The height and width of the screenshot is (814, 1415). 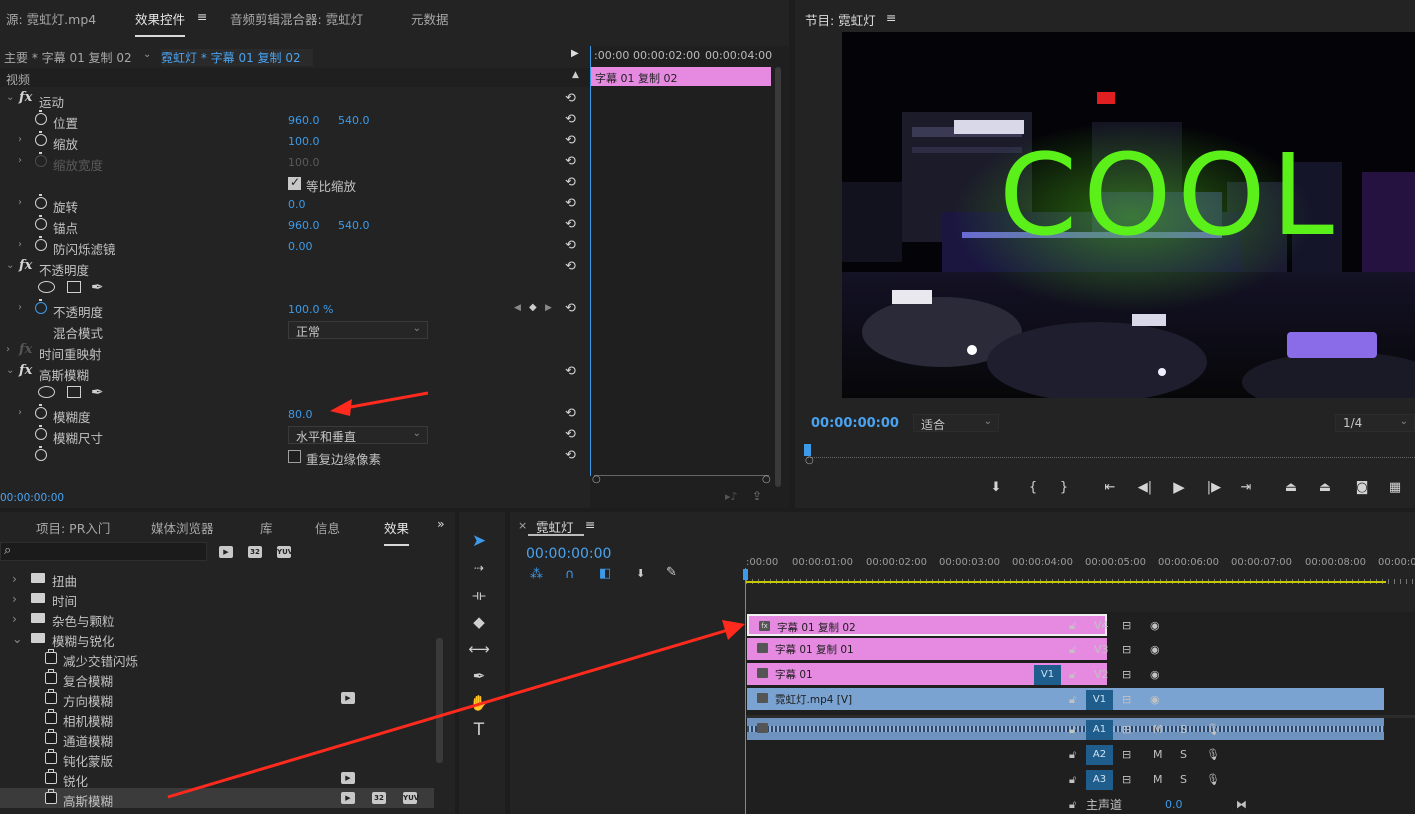 I want to click on ripple-edit-tool-icon: ⟛, so click(x=479, y=595).